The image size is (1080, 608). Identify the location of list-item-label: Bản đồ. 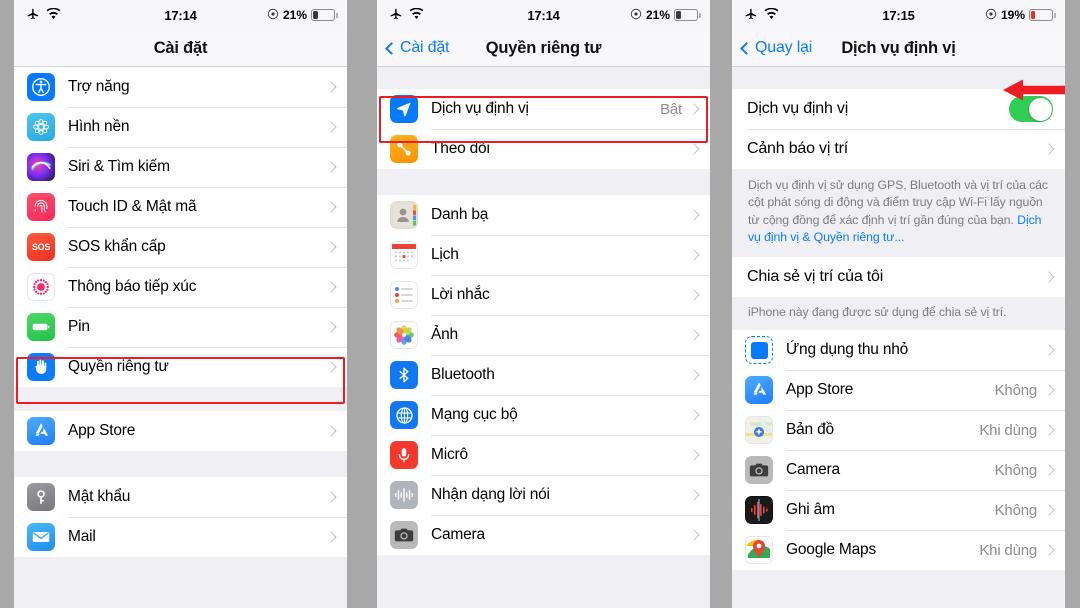
(810, 430).